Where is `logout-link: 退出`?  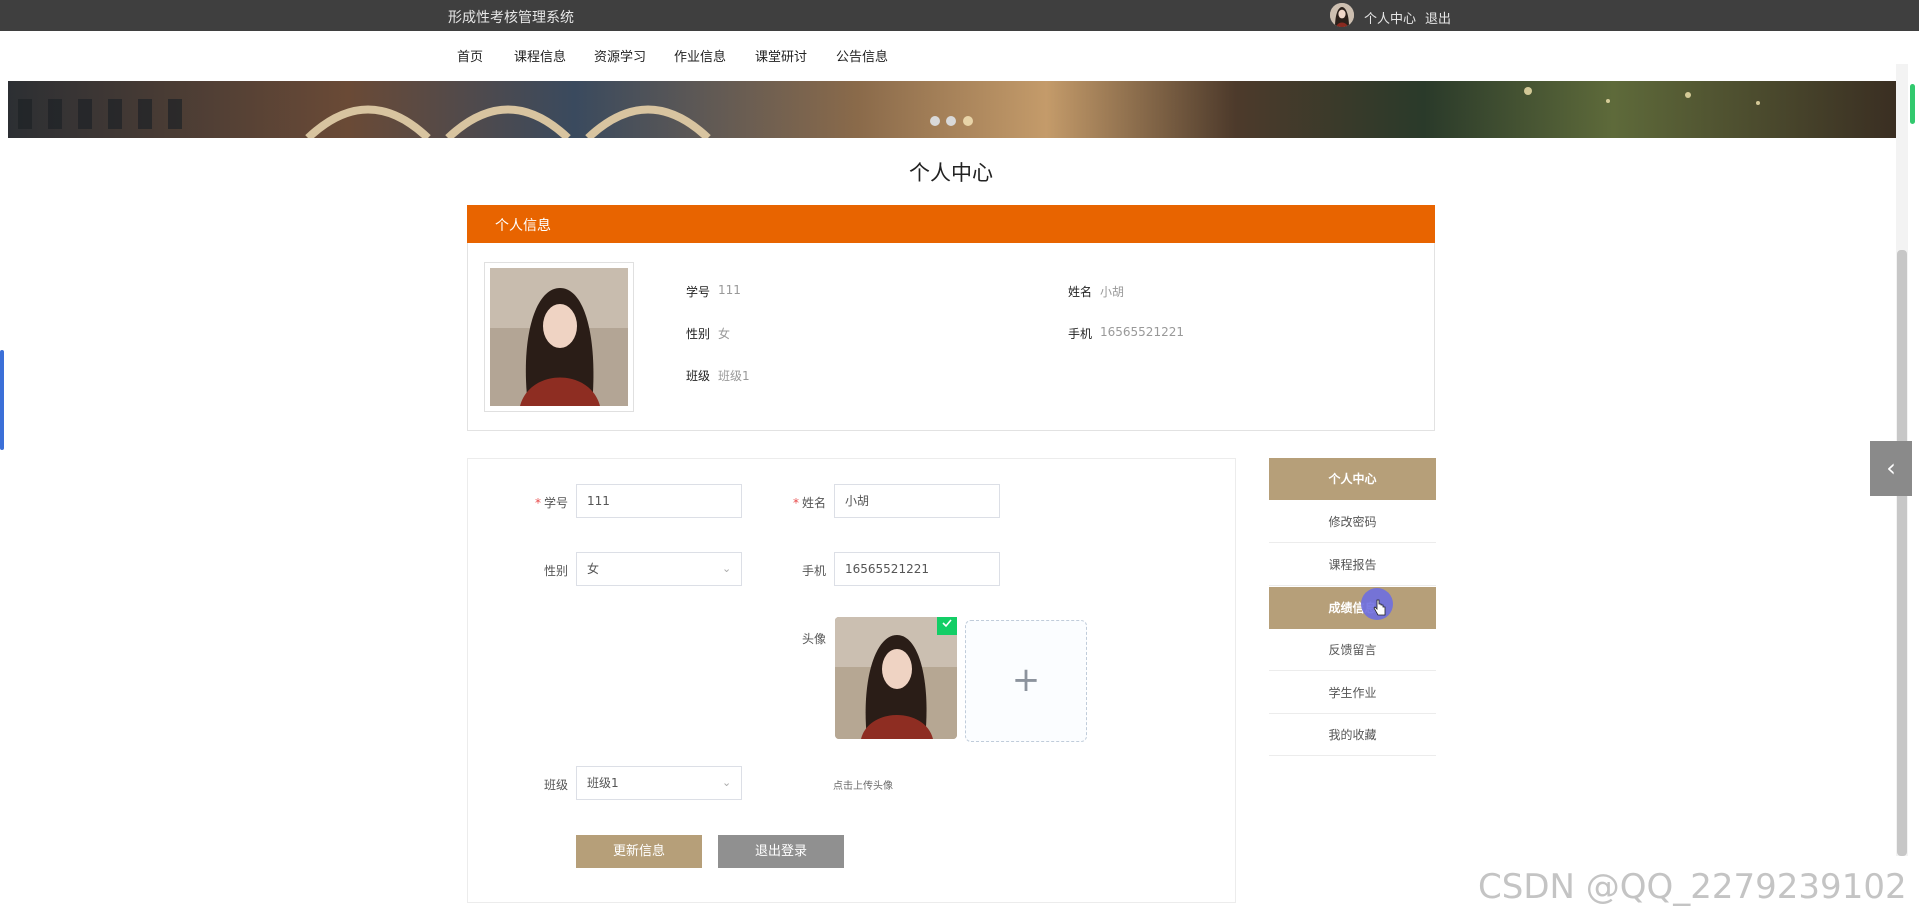 logout-link: 退出 is located at coordinates (1438, 17).